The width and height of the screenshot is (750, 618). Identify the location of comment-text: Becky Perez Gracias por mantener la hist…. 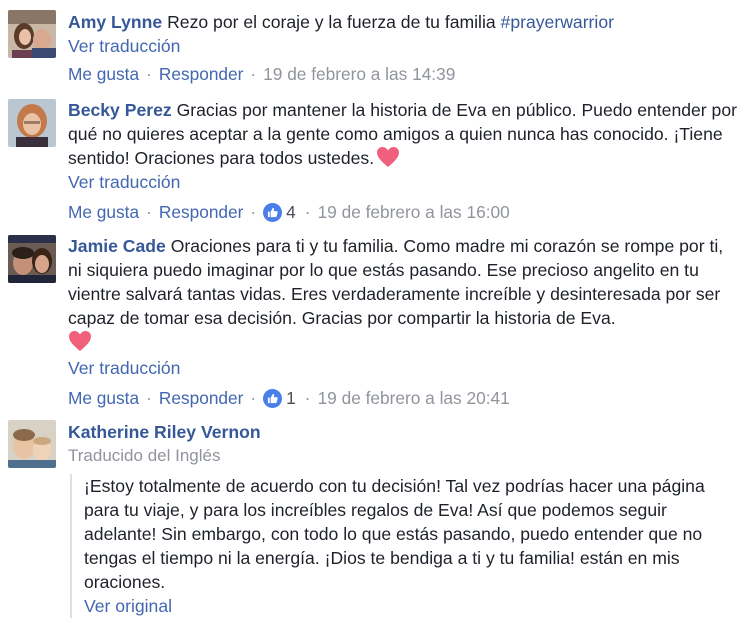
(404, 134).